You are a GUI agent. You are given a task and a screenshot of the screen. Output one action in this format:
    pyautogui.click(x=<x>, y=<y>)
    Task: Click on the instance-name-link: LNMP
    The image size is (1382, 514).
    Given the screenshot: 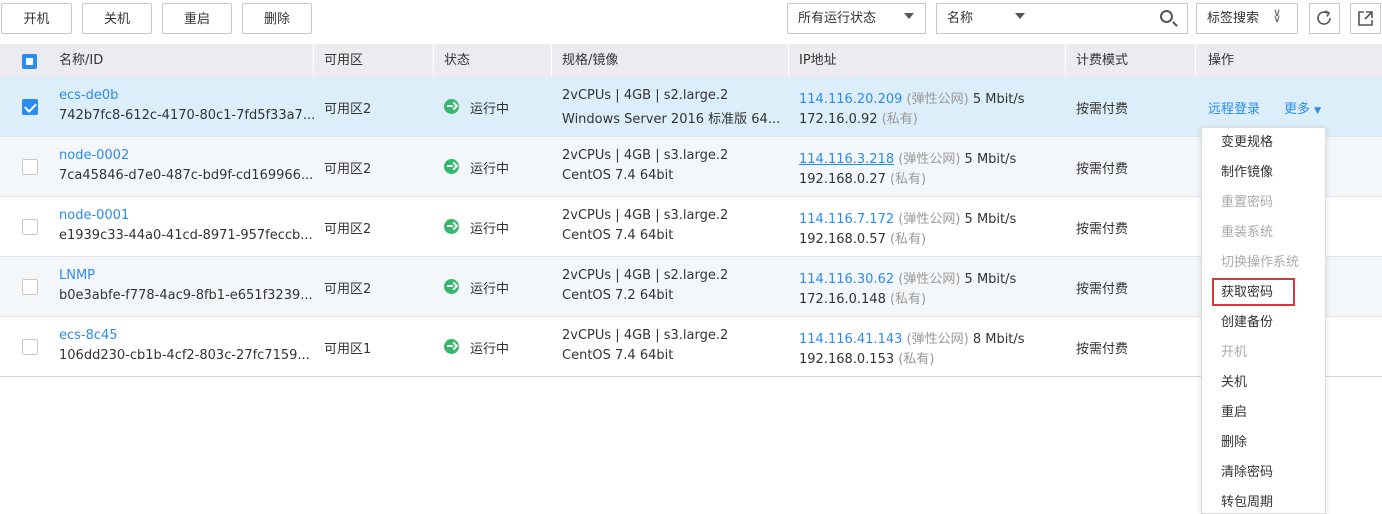 What is the action you would take?
    pyautogui.click(x=77, y=275)
    